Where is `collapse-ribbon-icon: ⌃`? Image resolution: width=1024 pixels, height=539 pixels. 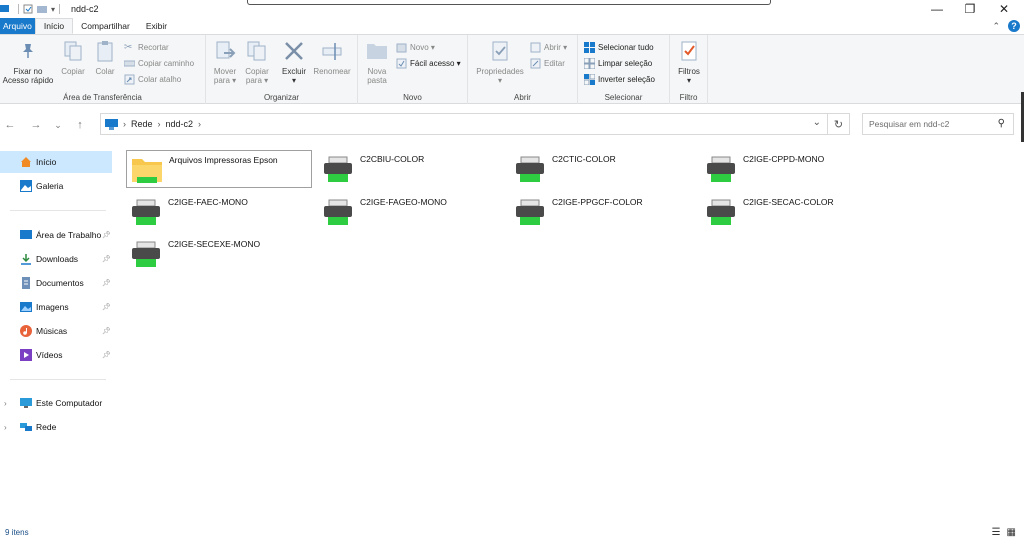 collapse-ribbon-icon: ⌃ is located at coordinates (996, 26).